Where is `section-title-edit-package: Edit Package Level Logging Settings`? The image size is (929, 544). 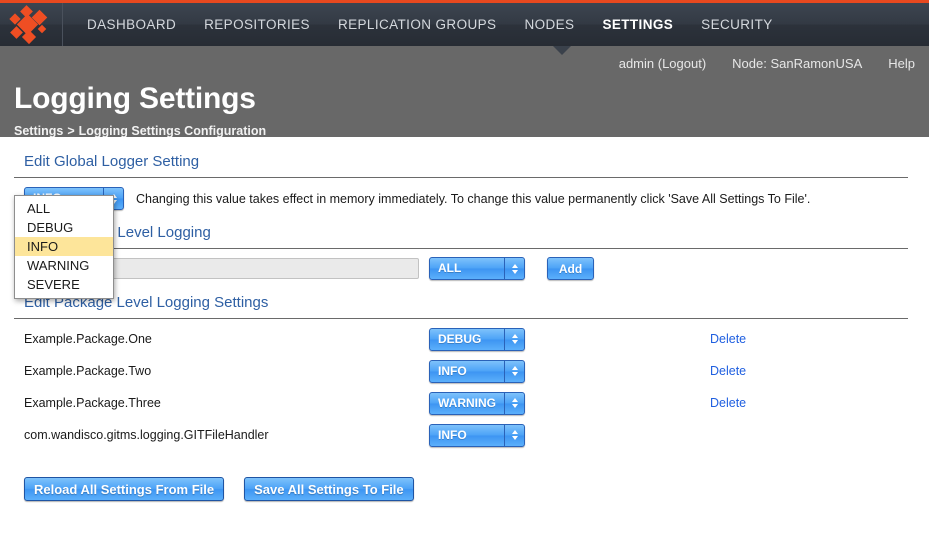 section-title-edit-package: Edit Package Level Logging Settings is located at coordinates (461, 299).